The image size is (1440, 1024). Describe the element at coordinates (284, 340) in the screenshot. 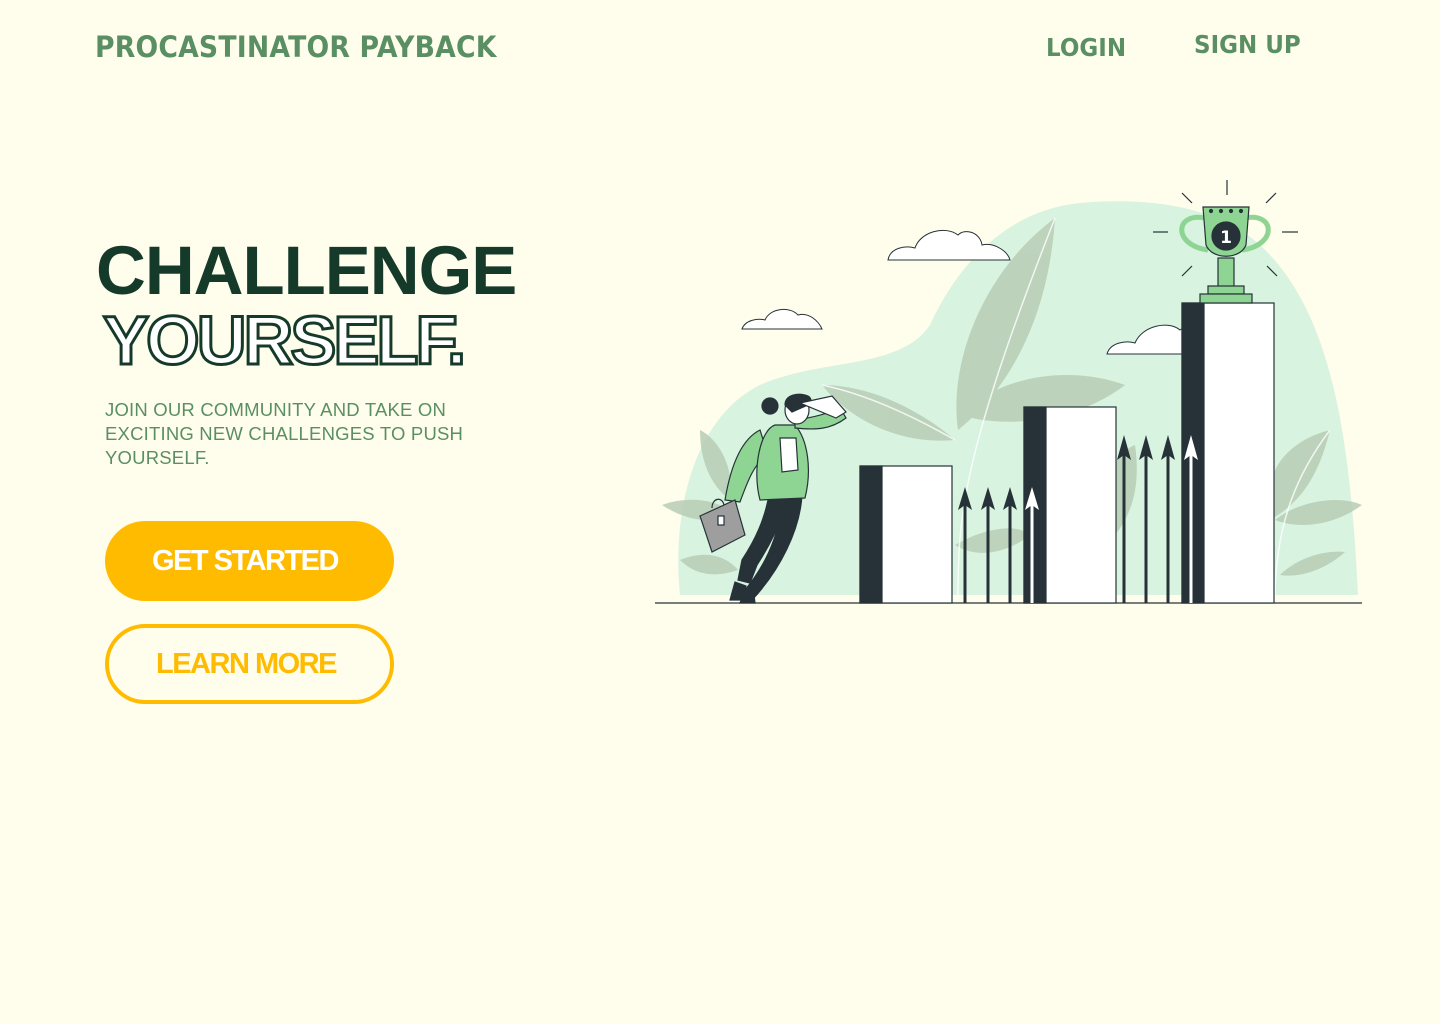

I see `headline-line-2: YOURSELF.` at that location.